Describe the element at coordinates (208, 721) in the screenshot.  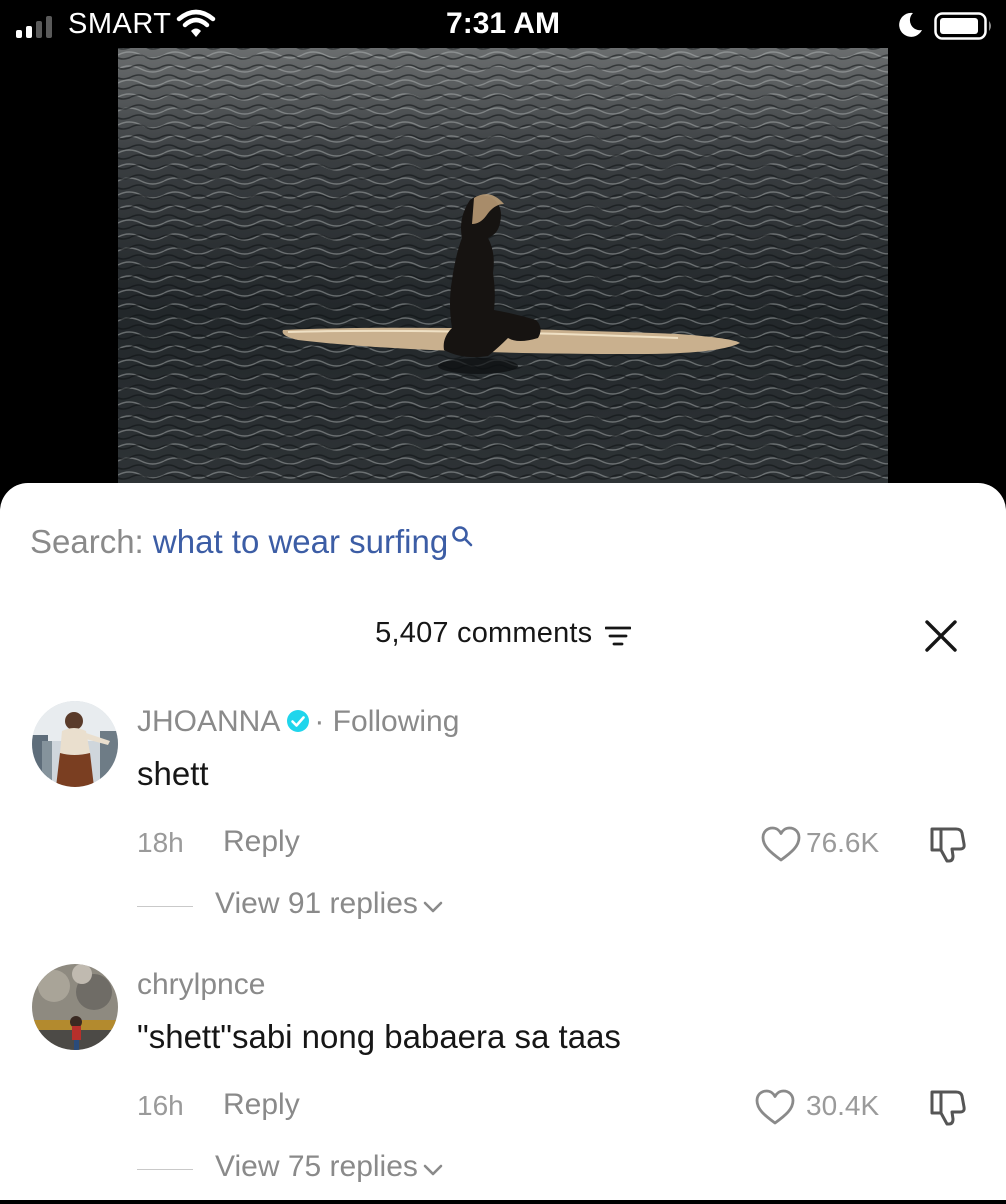
I see `comment-username: JHOANNA` at that location.